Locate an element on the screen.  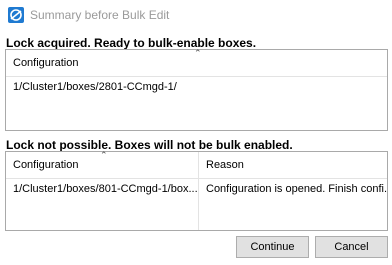
column-divider is located at coordinates (198, 215).